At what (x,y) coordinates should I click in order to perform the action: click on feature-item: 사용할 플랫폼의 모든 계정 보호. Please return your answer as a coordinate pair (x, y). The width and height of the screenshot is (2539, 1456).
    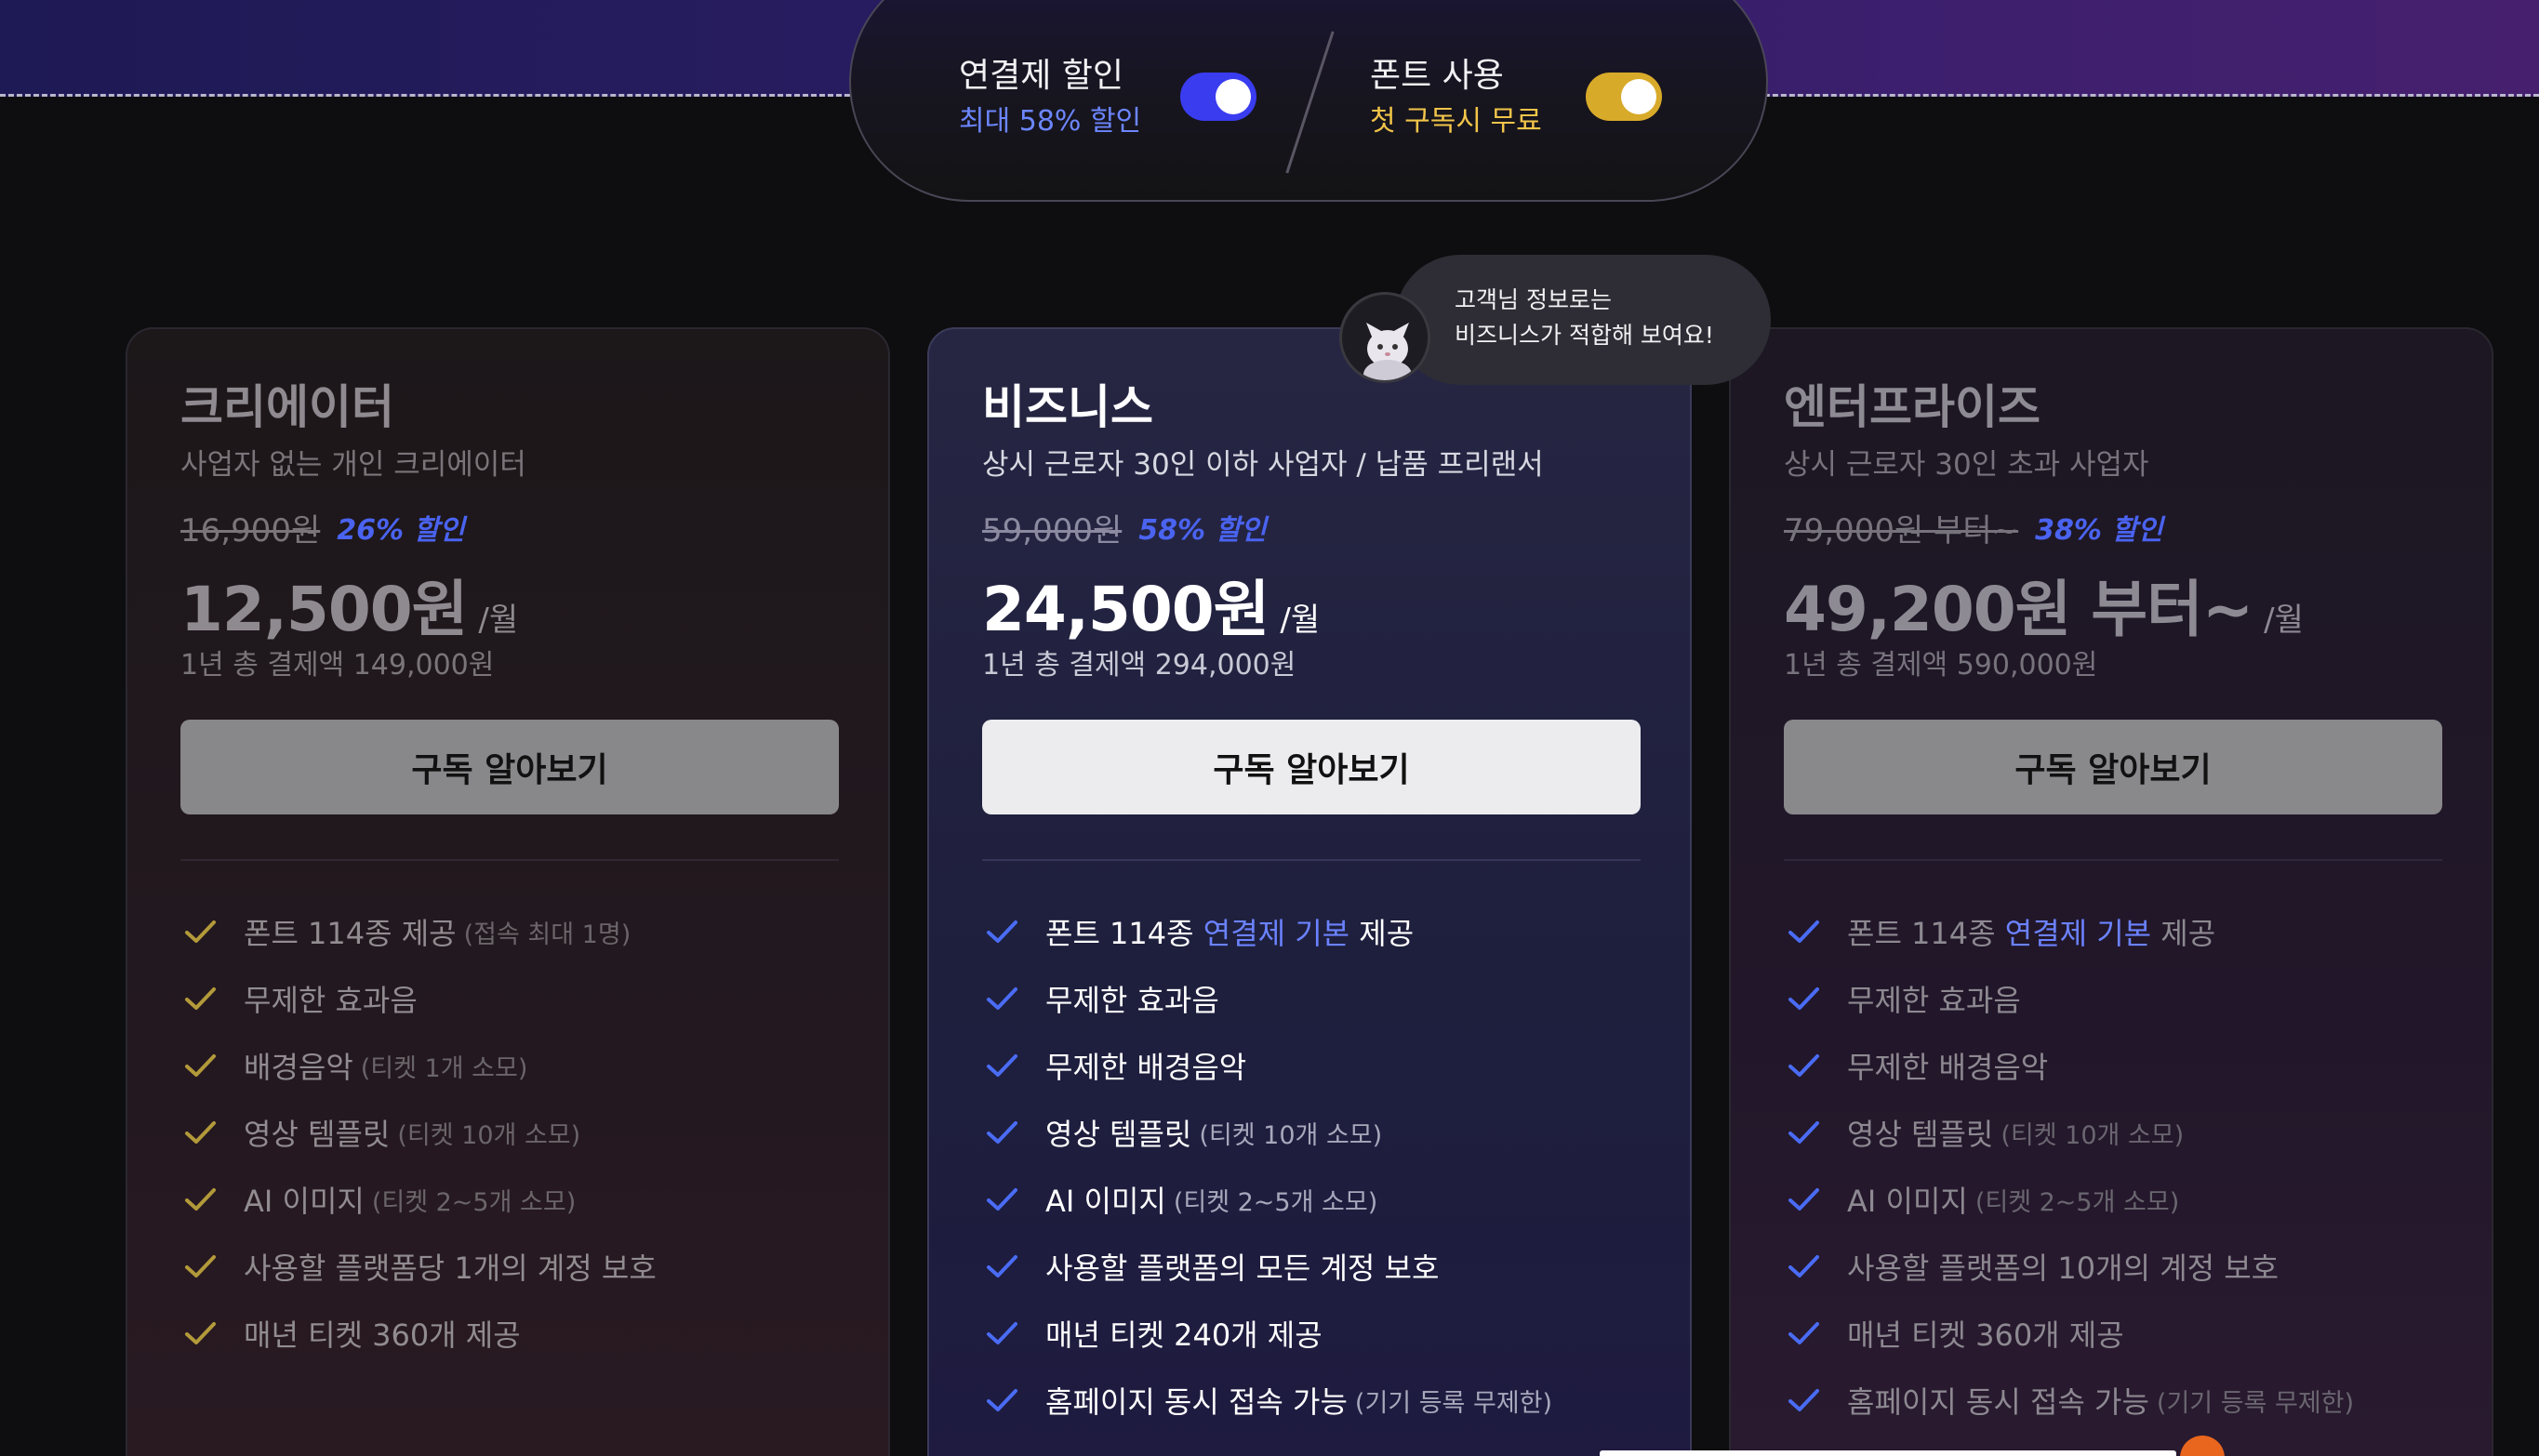
    Looking at the image, I should click on (1309, 1266).